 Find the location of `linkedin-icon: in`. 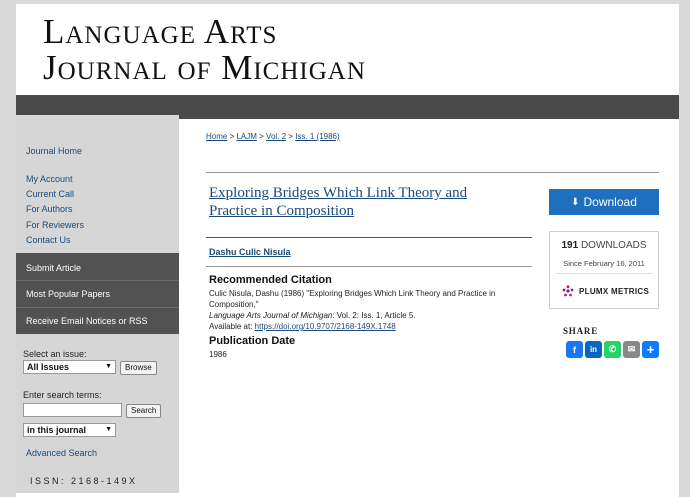

linkedin-icon: in is located at coordinates (593, 349).